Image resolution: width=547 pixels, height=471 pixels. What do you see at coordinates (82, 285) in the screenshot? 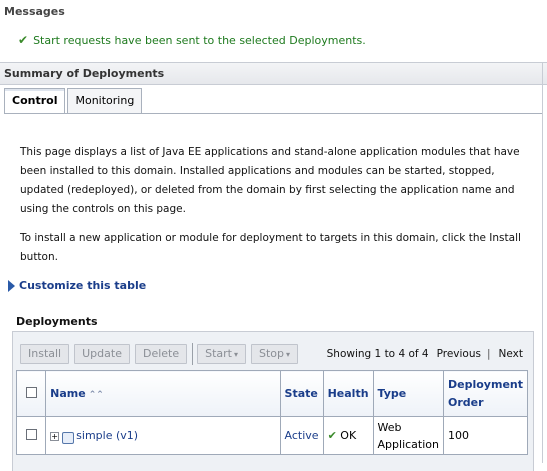
I see `customize-table-link: Customize this table` at bounding box center [82, 285].